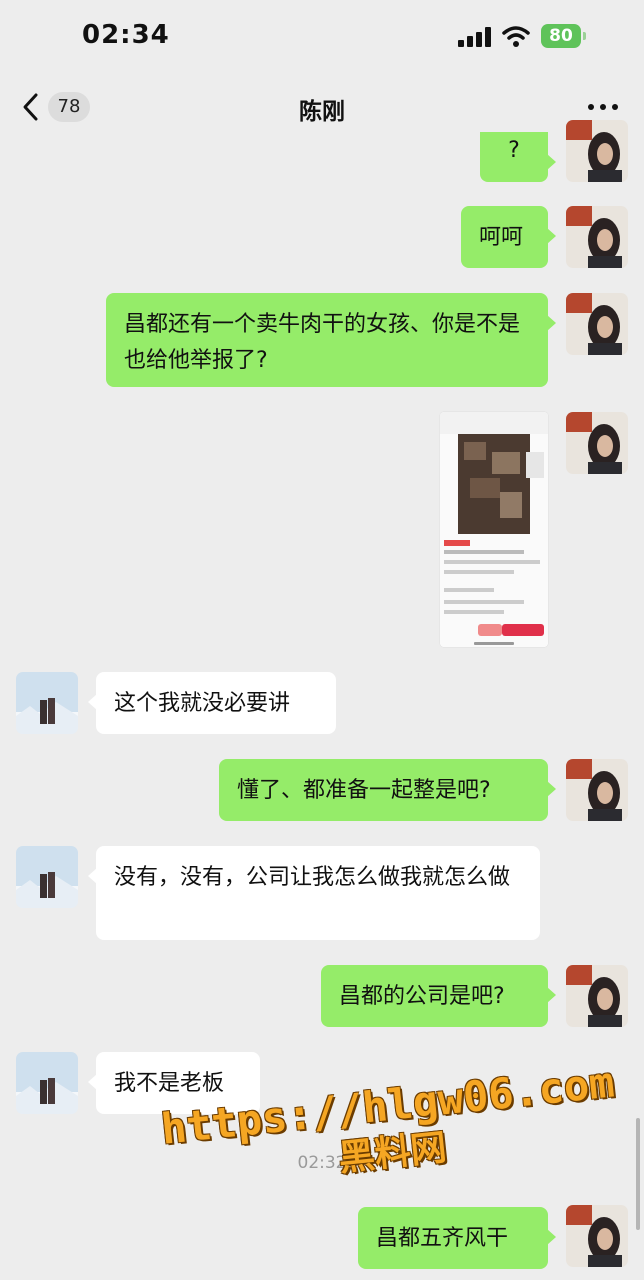  What do you see at coordinates (501, 237) in the screenshot?
I see `message-text: 呵呵` at bounding box center [501, 237].